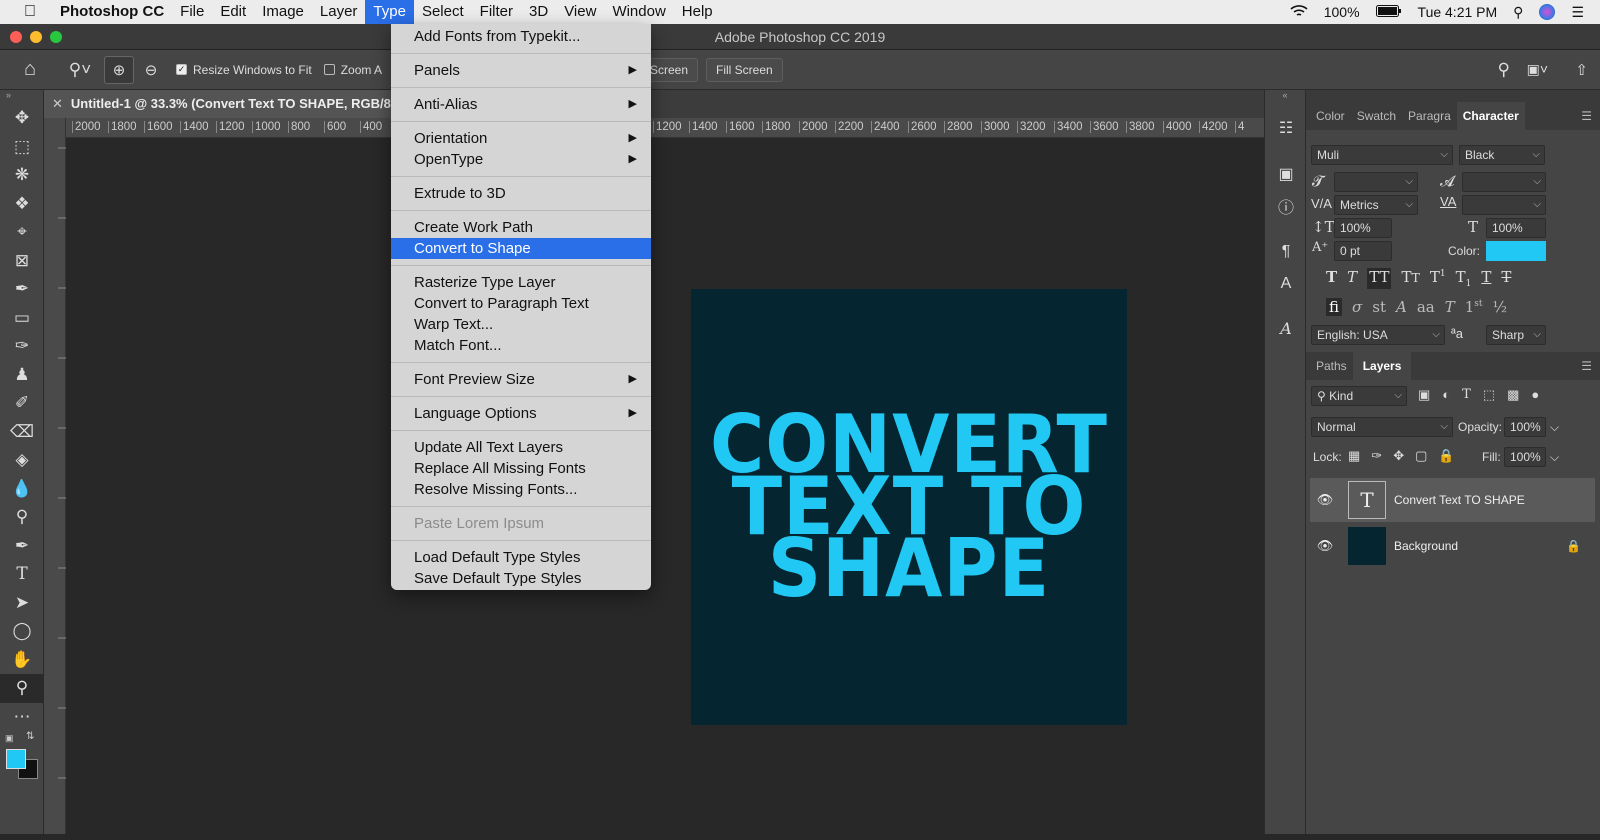 The width and height of the screenshot is (1600, 840). I want to click on menu-item-rasterize: Rasterize Type Layer, so click(521, 282).